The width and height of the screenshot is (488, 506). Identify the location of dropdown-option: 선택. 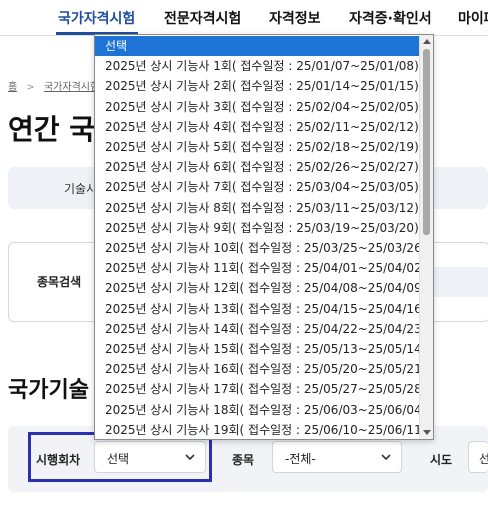
(257, 46).